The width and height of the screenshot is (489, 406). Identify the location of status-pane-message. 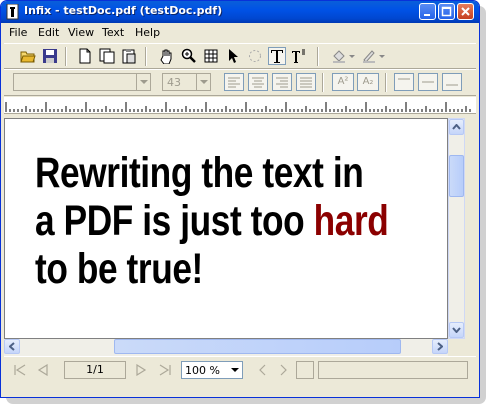
(393, 370).